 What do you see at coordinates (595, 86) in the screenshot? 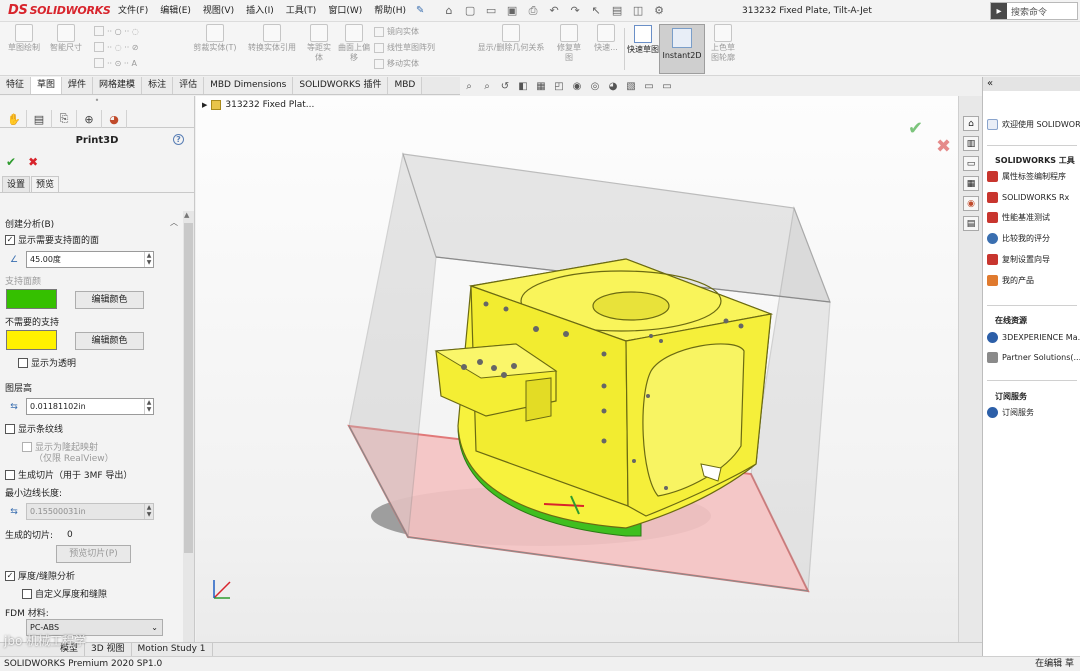
I see `hide-show-icon: ◎` at bounding box center [595, 86].